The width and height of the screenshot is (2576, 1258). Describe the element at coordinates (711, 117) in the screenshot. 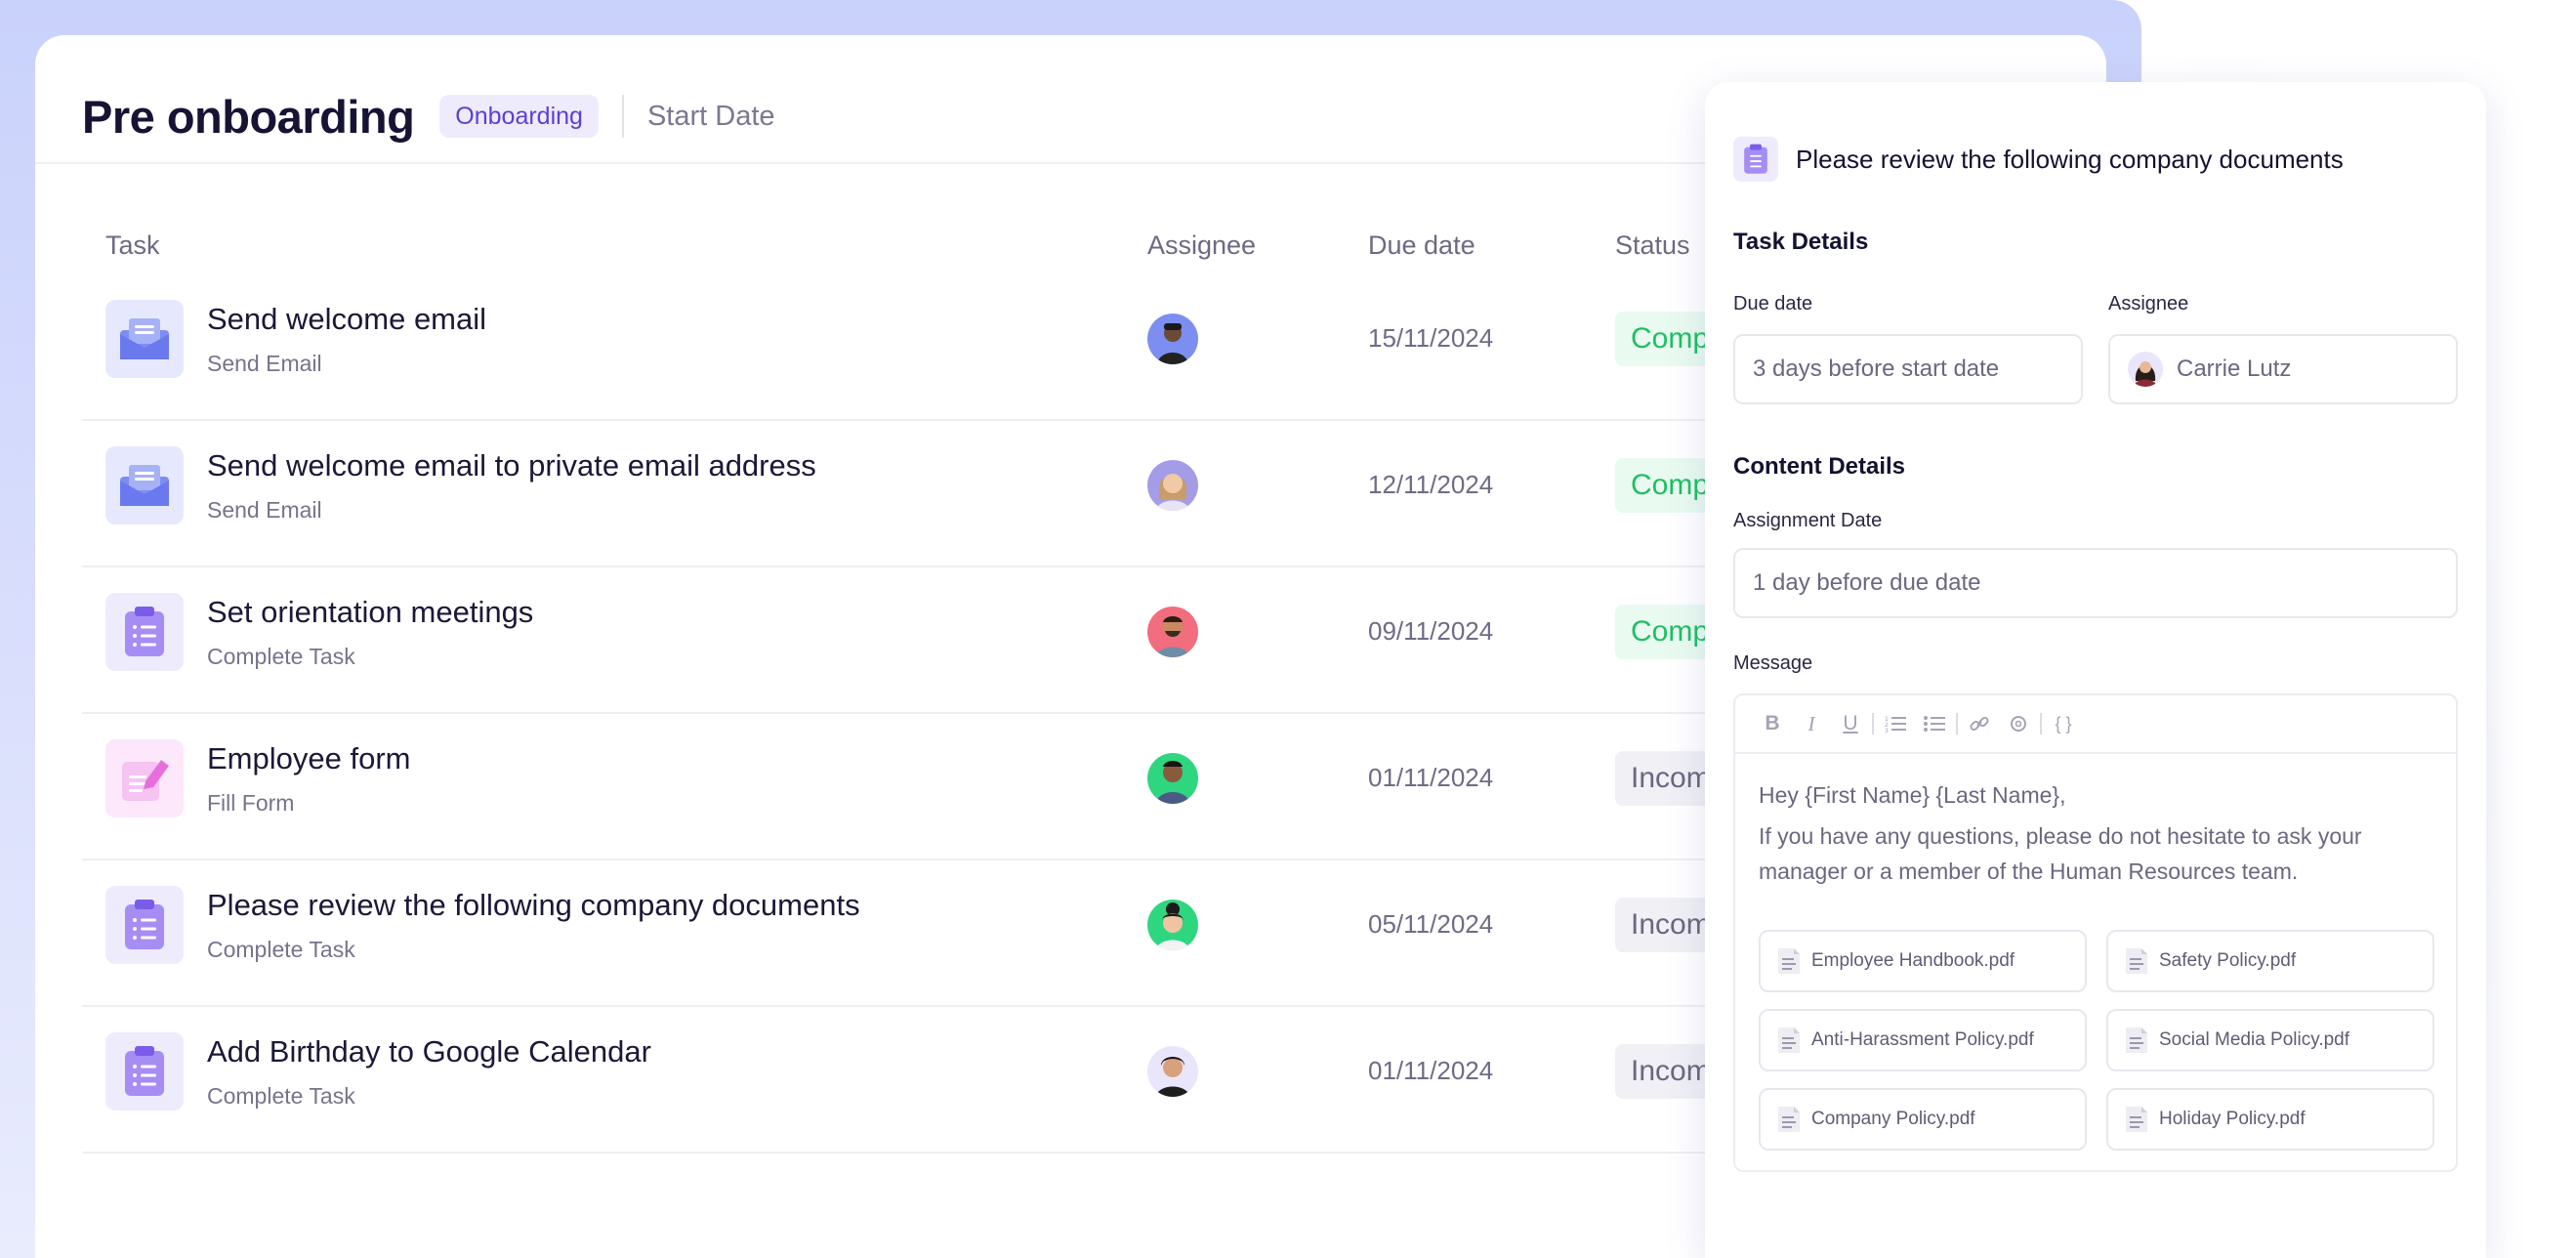

I see `start-date-label: Start Date` at that location.